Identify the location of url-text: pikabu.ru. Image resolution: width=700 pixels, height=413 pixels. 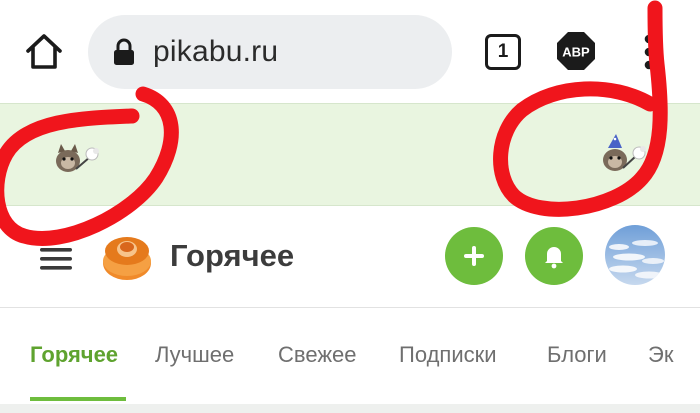
(215, 52).